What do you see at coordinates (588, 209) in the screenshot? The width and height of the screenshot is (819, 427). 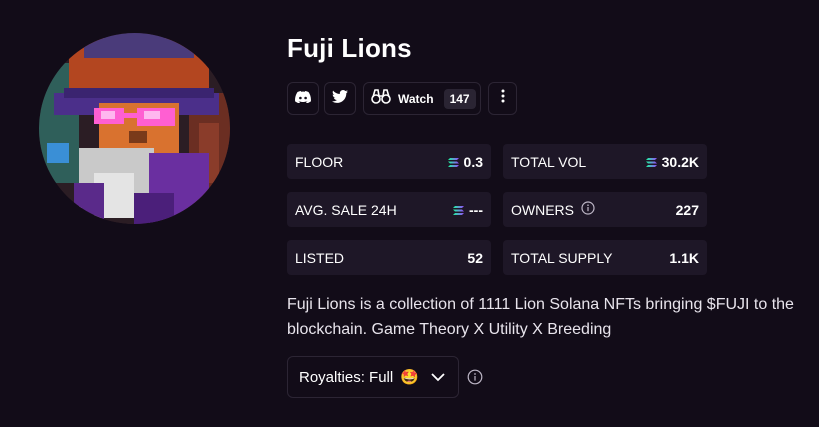 I see `info-icon` at bounding box center [588, 209].